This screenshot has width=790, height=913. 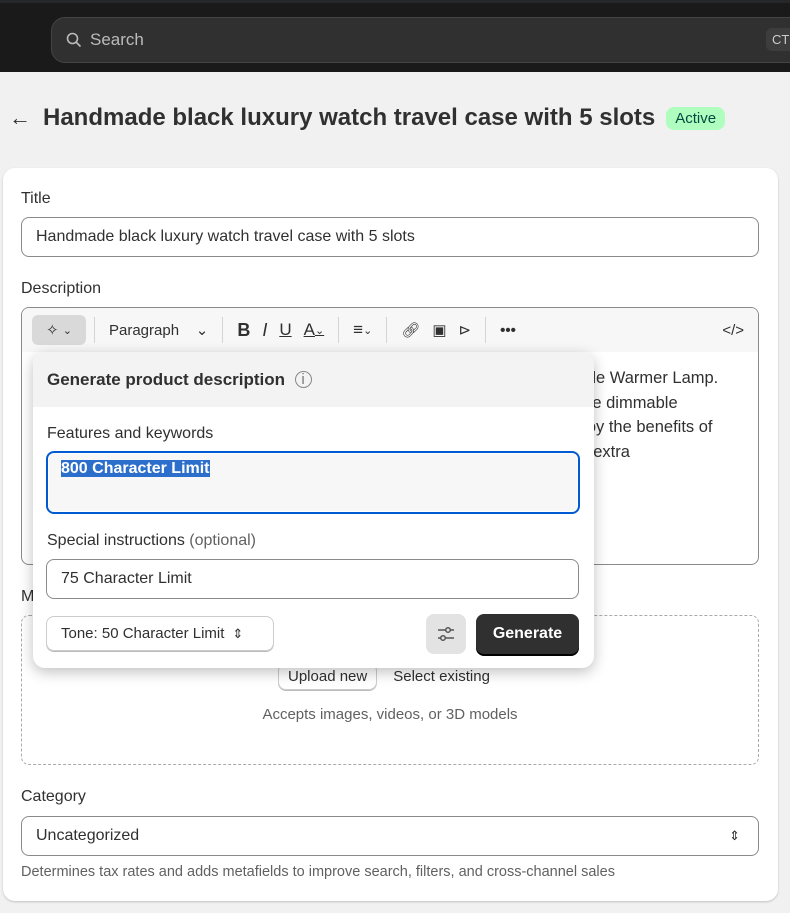 I want to click on features-value: 800 Character Limit, so click(x=135, y=468).